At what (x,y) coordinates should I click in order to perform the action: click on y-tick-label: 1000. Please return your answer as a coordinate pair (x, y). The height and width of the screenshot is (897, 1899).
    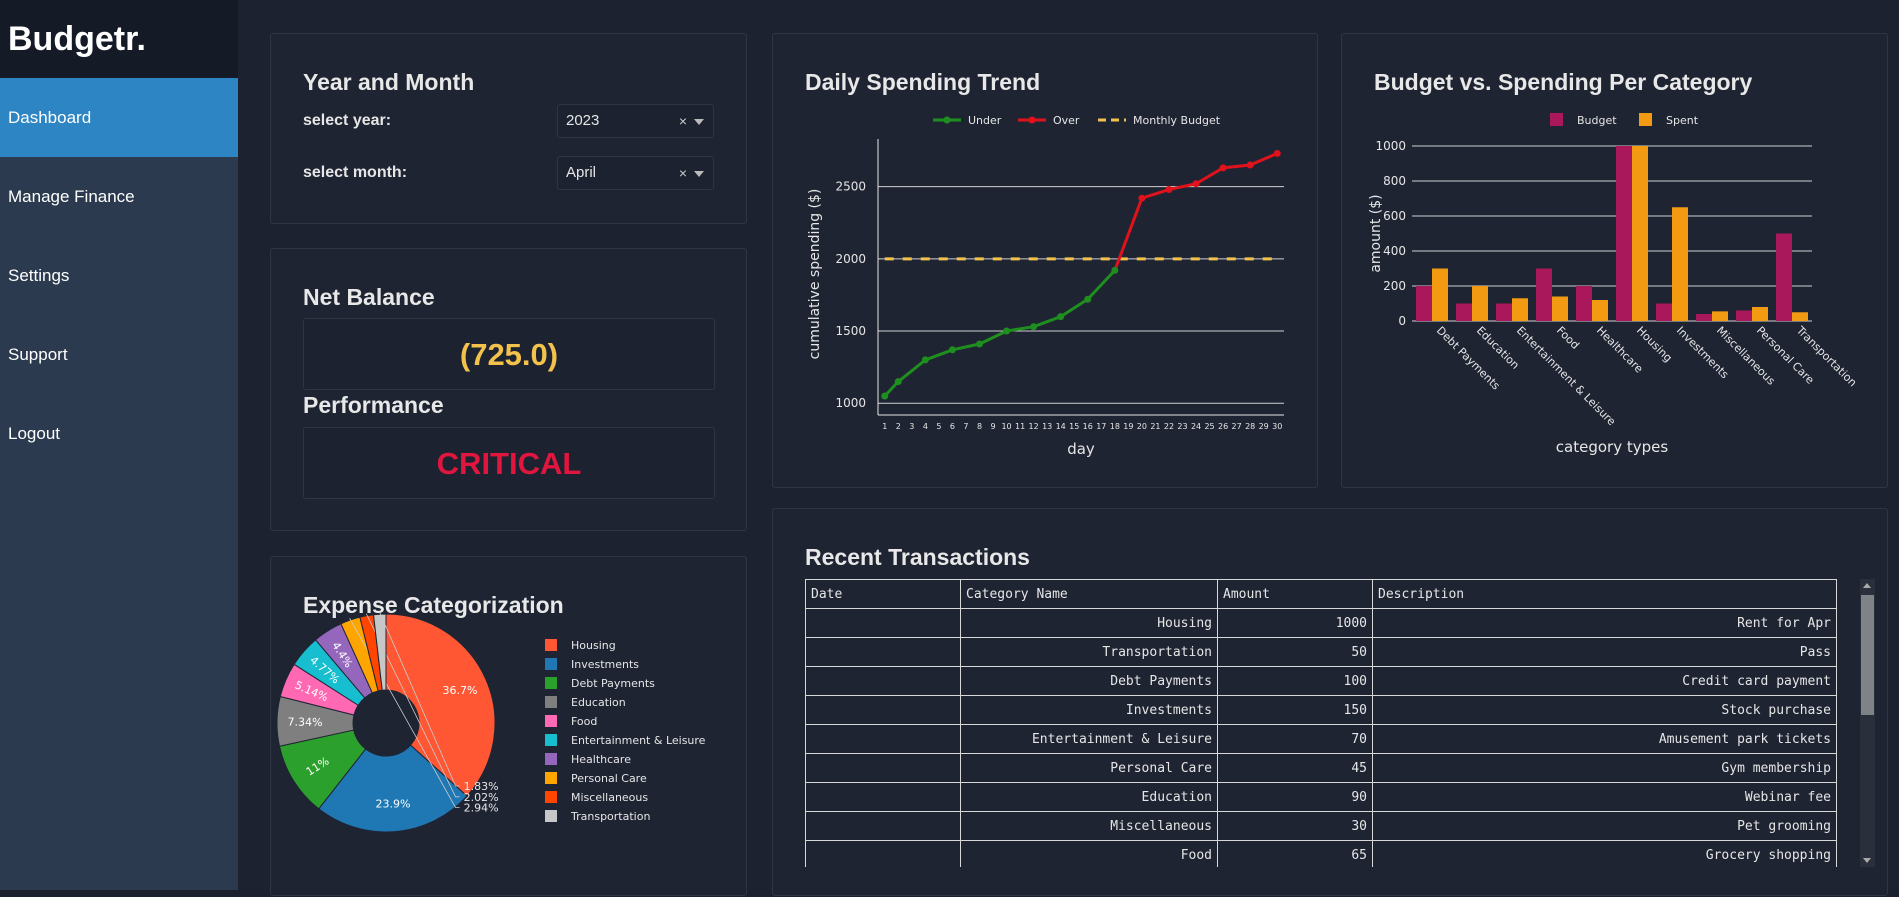
    Looking at the image, I should click on (850, 403).